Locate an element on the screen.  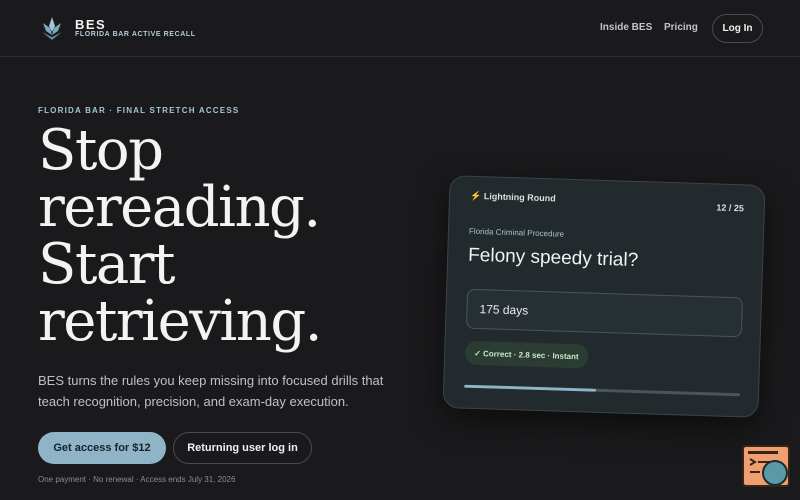
widget-badge is located at coordinates (775, 473).